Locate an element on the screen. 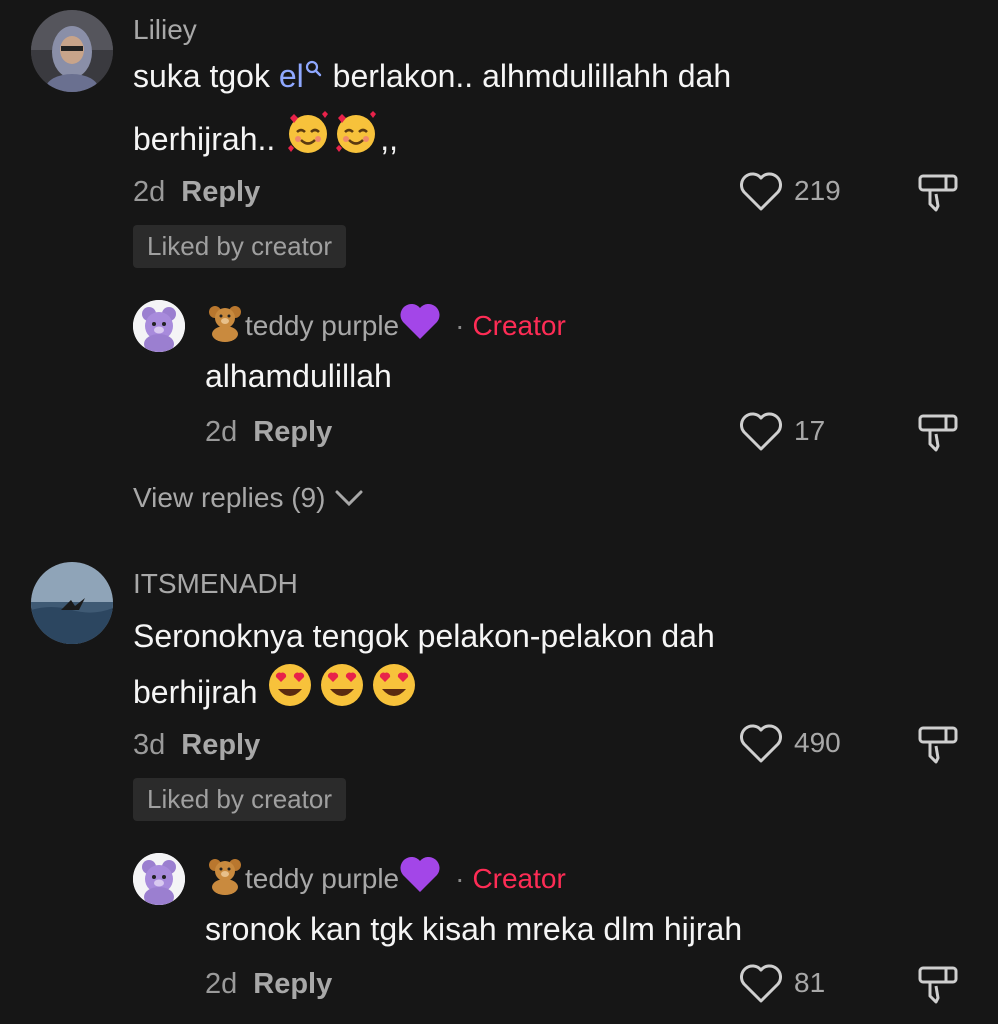  like-button: 490 is located at coordinates (789, 743).